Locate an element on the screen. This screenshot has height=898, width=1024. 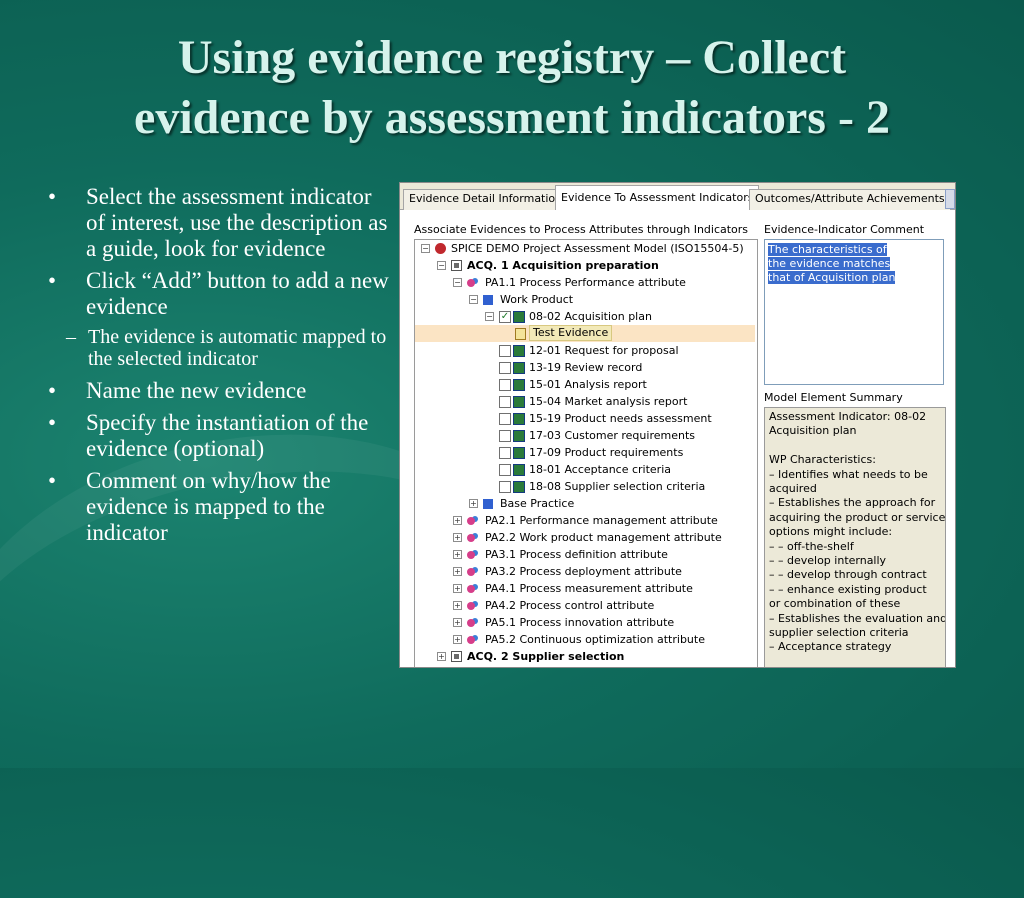
summary-line: – – develop through contract is located at coordinates (848, 575).